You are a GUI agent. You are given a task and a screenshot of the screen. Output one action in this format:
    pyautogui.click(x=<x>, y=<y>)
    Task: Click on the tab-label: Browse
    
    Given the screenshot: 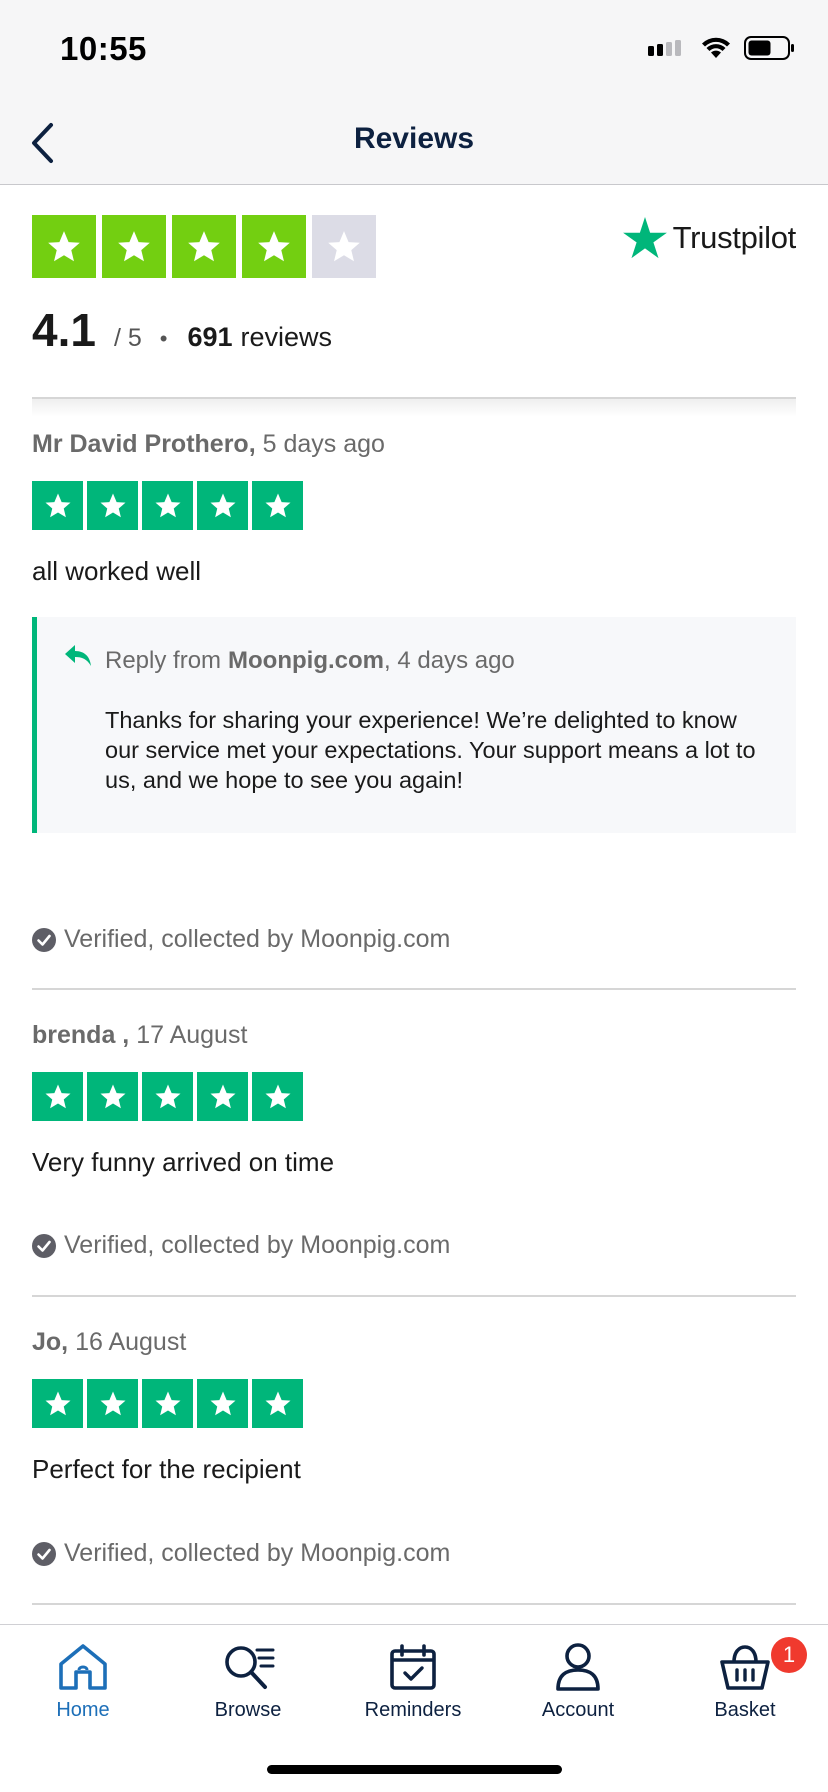 What is the action you would take?
    pyautogui.click(x=248, y=1710)
    